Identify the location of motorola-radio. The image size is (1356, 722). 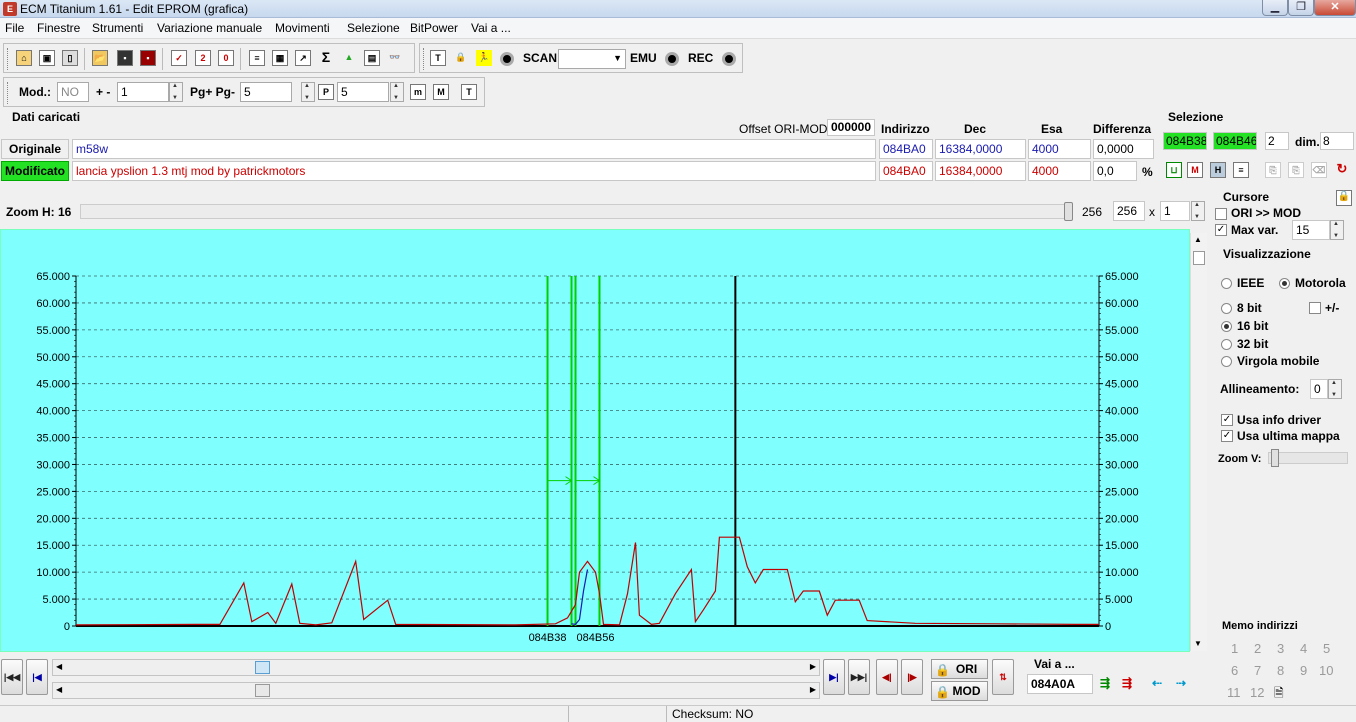
(1284, 283).